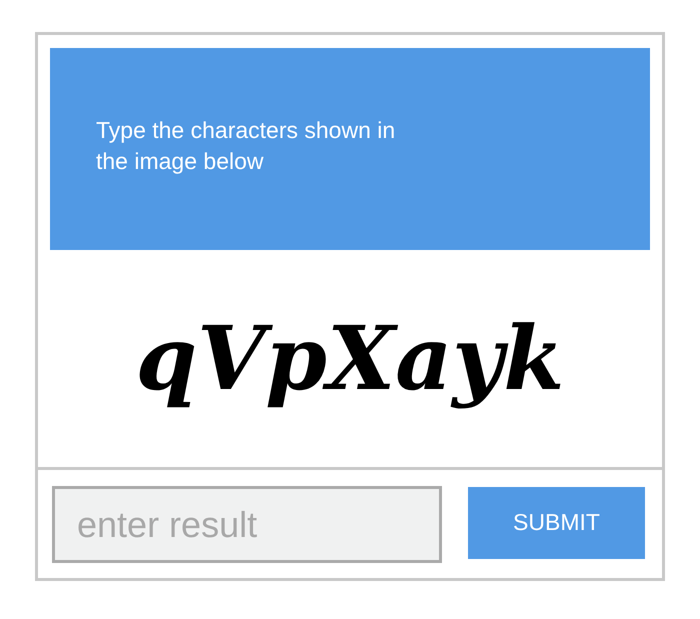 The image size is (700, 619). Describe the element at coordinates (246, 146) in the screenshot. I see `prompt-text: Type the characters shown in the image below` at that location.